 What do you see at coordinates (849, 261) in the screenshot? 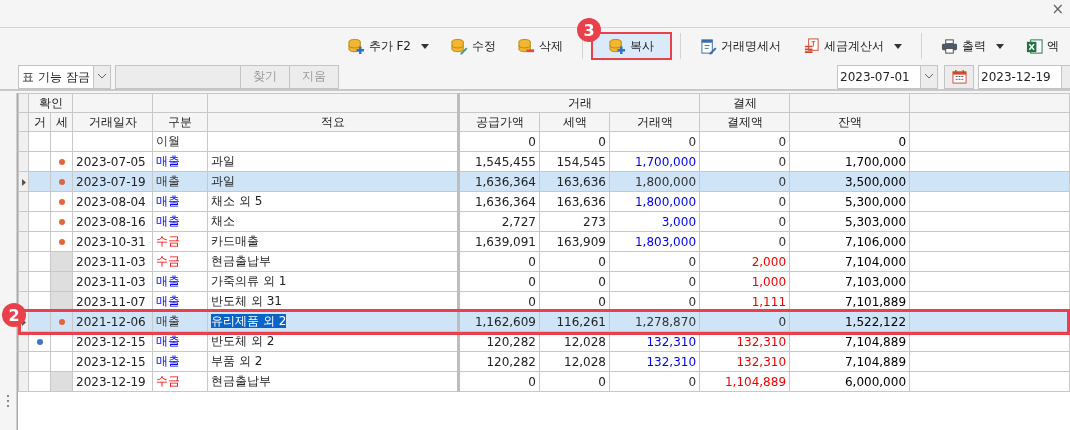
I see `table-cell: 7,104,000` at bounding box center [849, 261].